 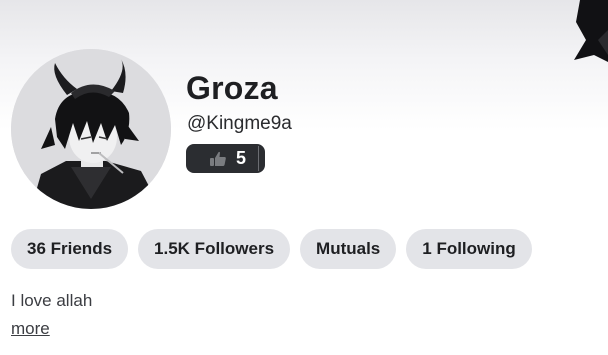 I want to click on username: @Kingme9a, so click(x=239, y=123).